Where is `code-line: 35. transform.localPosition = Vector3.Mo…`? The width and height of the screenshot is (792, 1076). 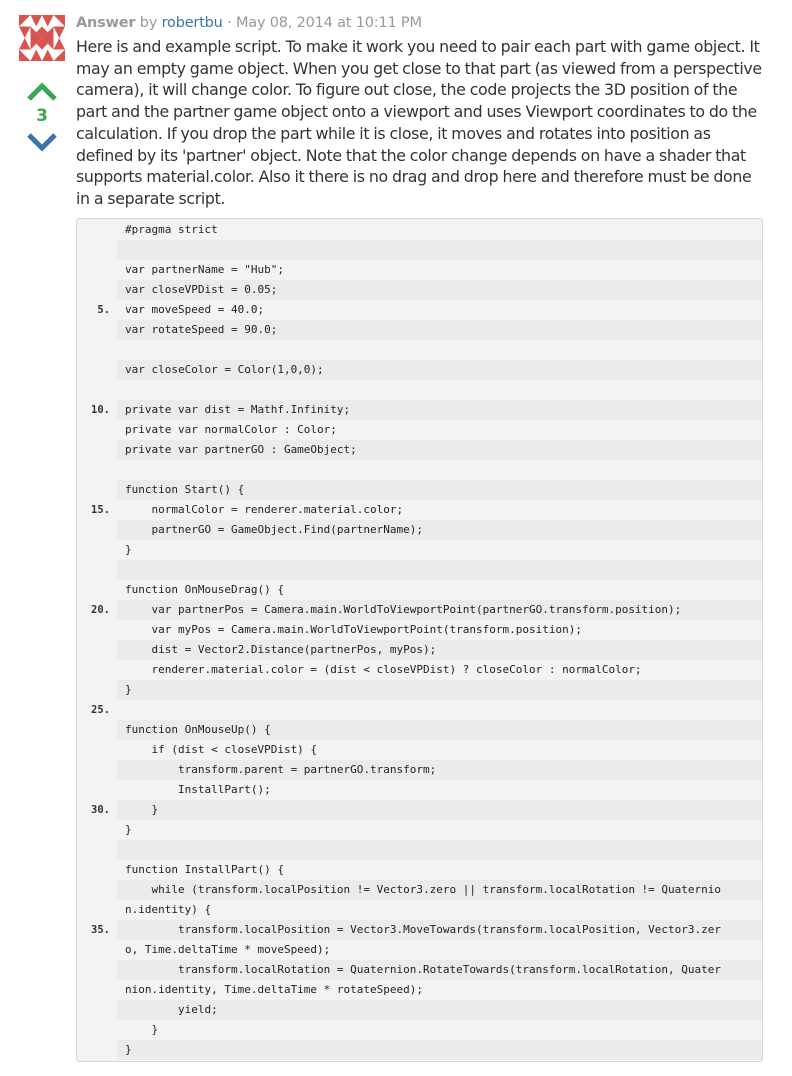
code-line: 35. transform.localPosition = Vector3.Mo… is located at coordinates (419, 930).